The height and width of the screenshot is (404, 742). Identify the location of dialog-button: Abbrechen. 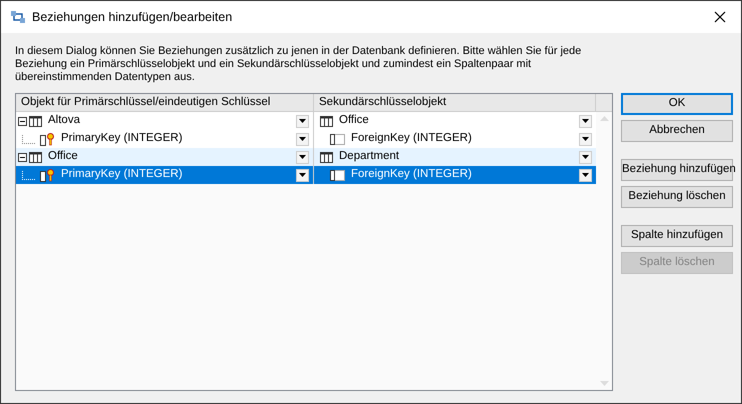
(677, 131).